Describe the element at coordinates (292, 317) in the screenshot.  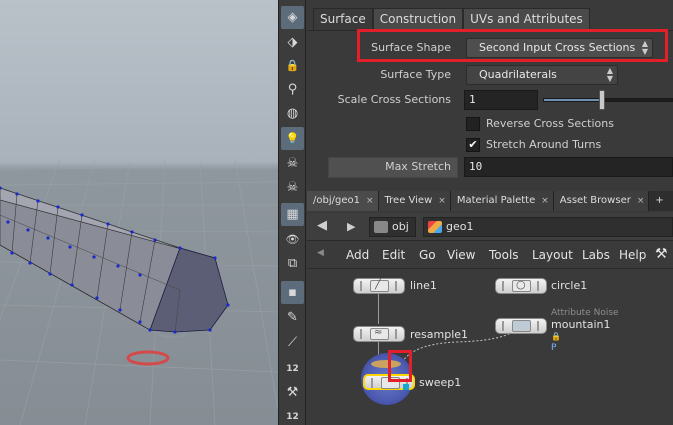
I see `brush-icon: ✎` at that location.